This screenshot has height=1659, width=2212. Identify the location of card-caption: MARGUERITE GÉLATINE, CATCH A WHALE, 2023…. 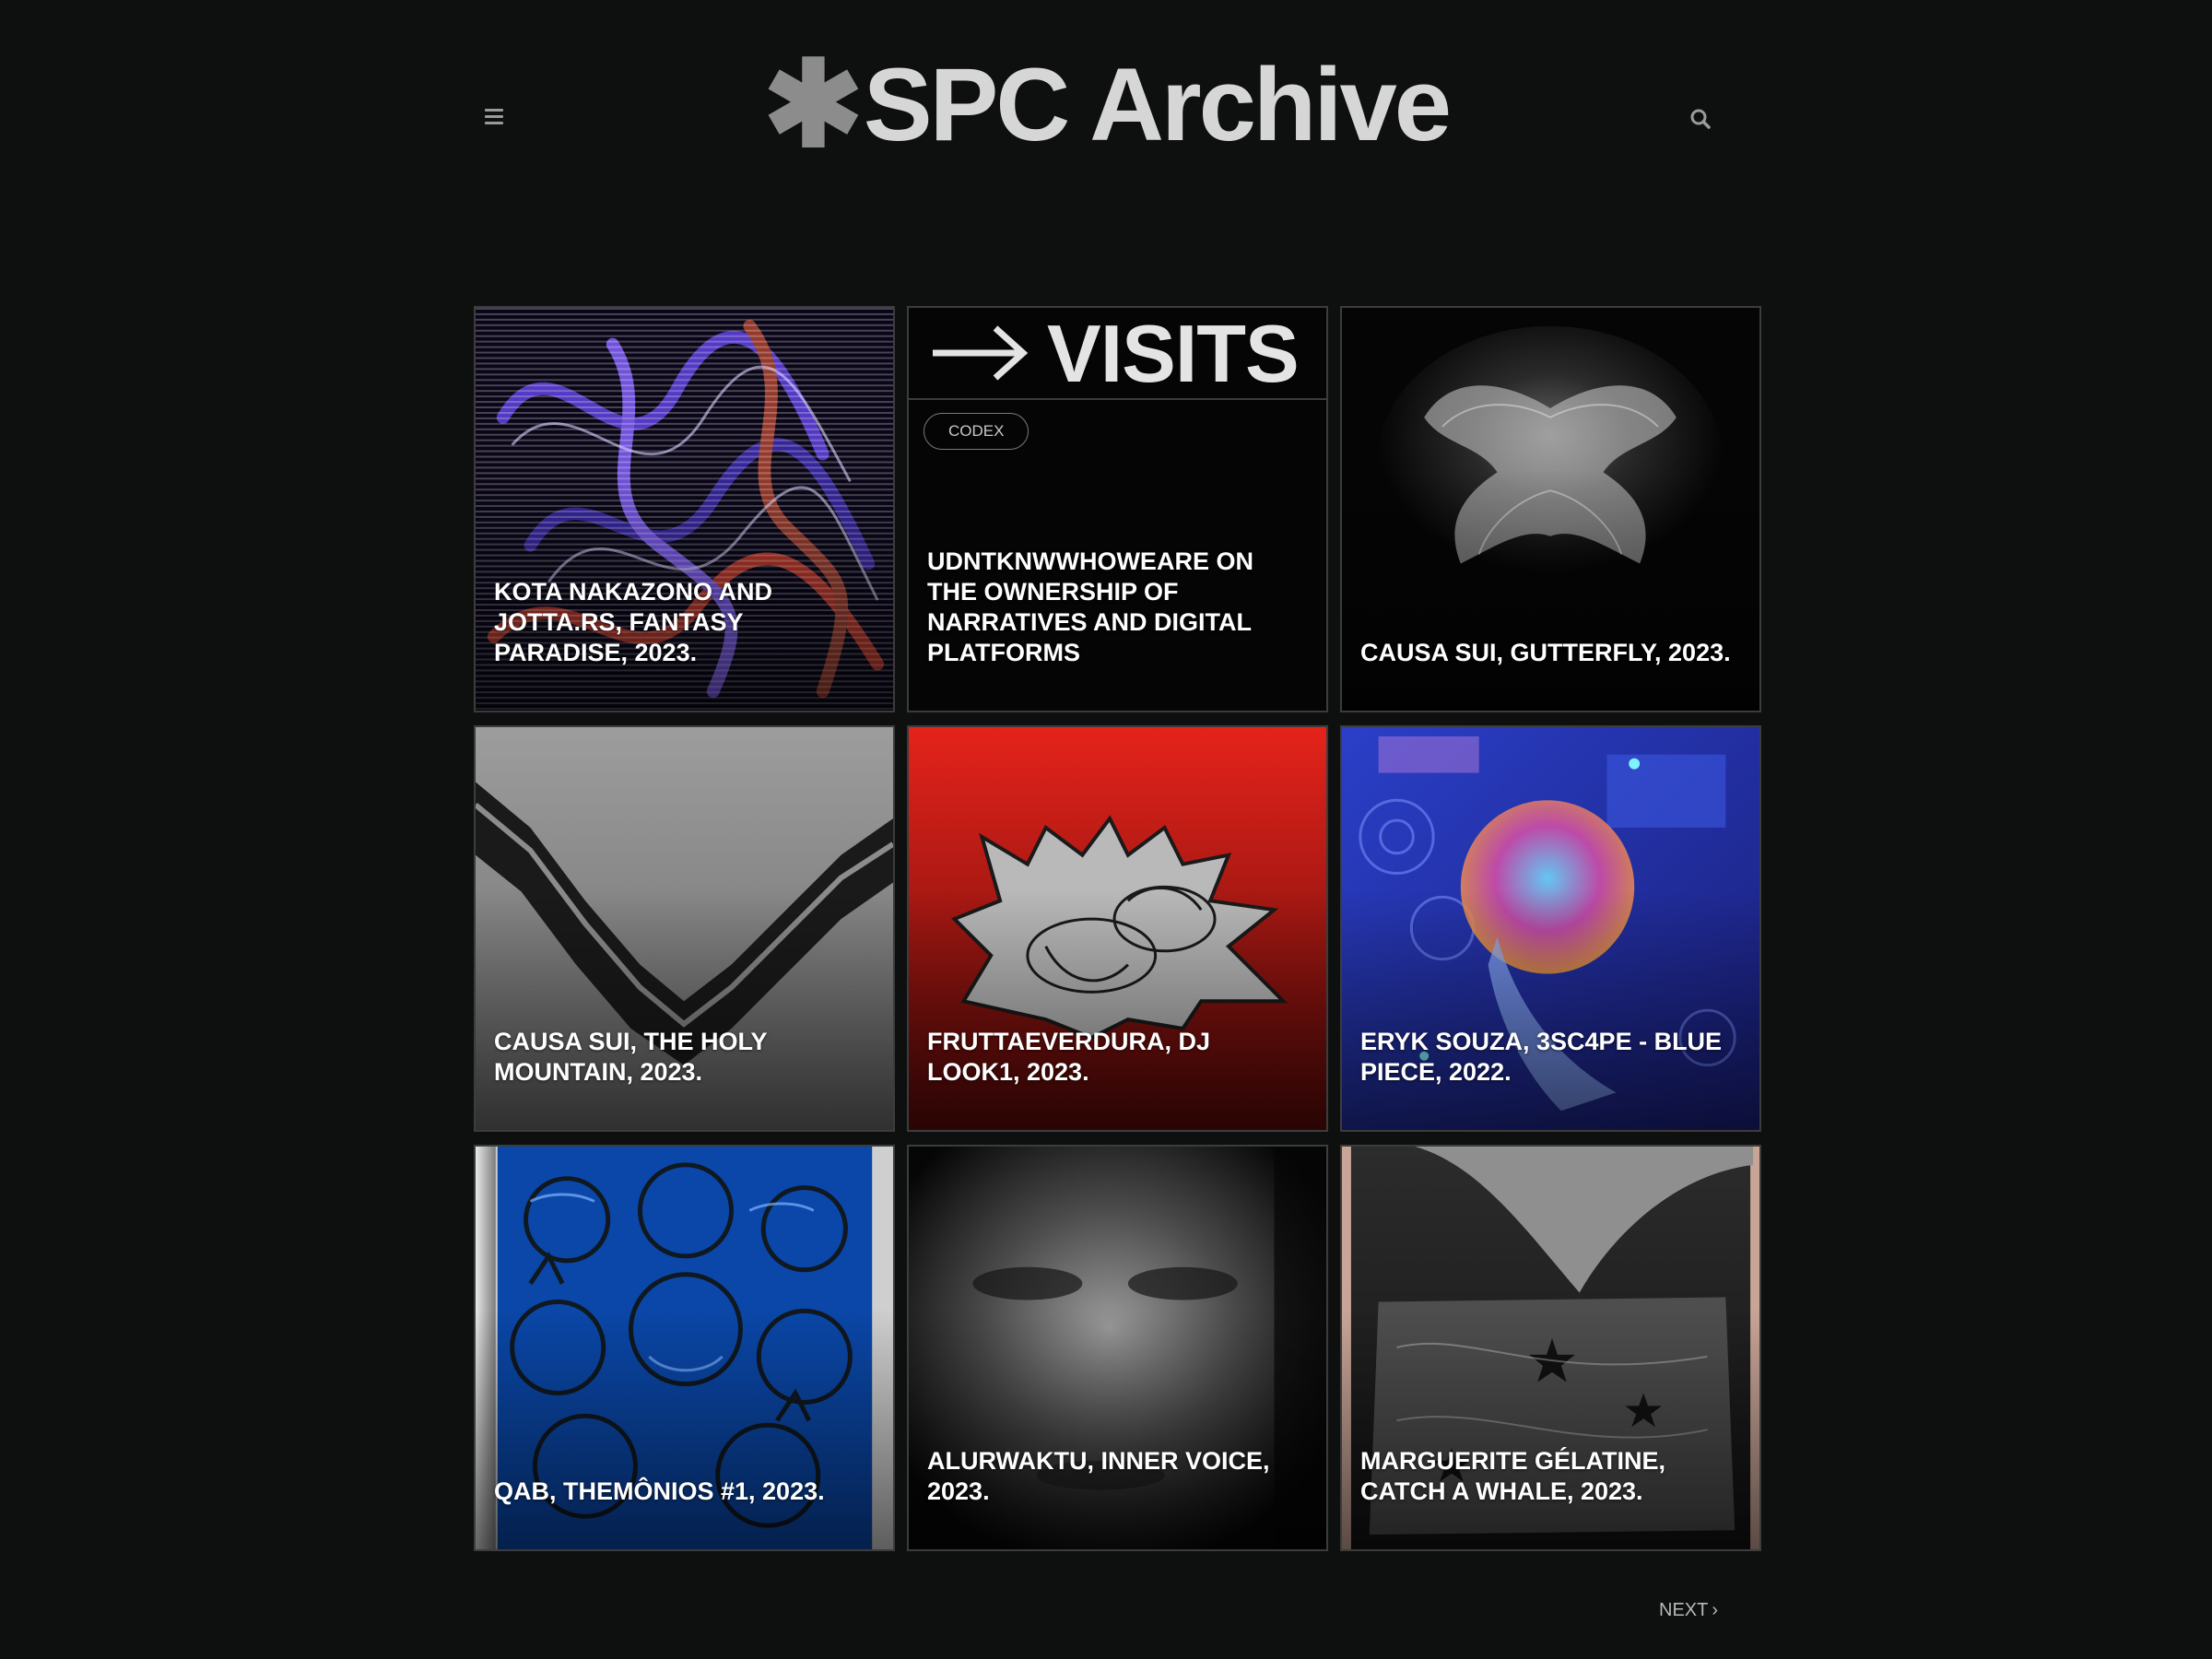
(1513, 1476).